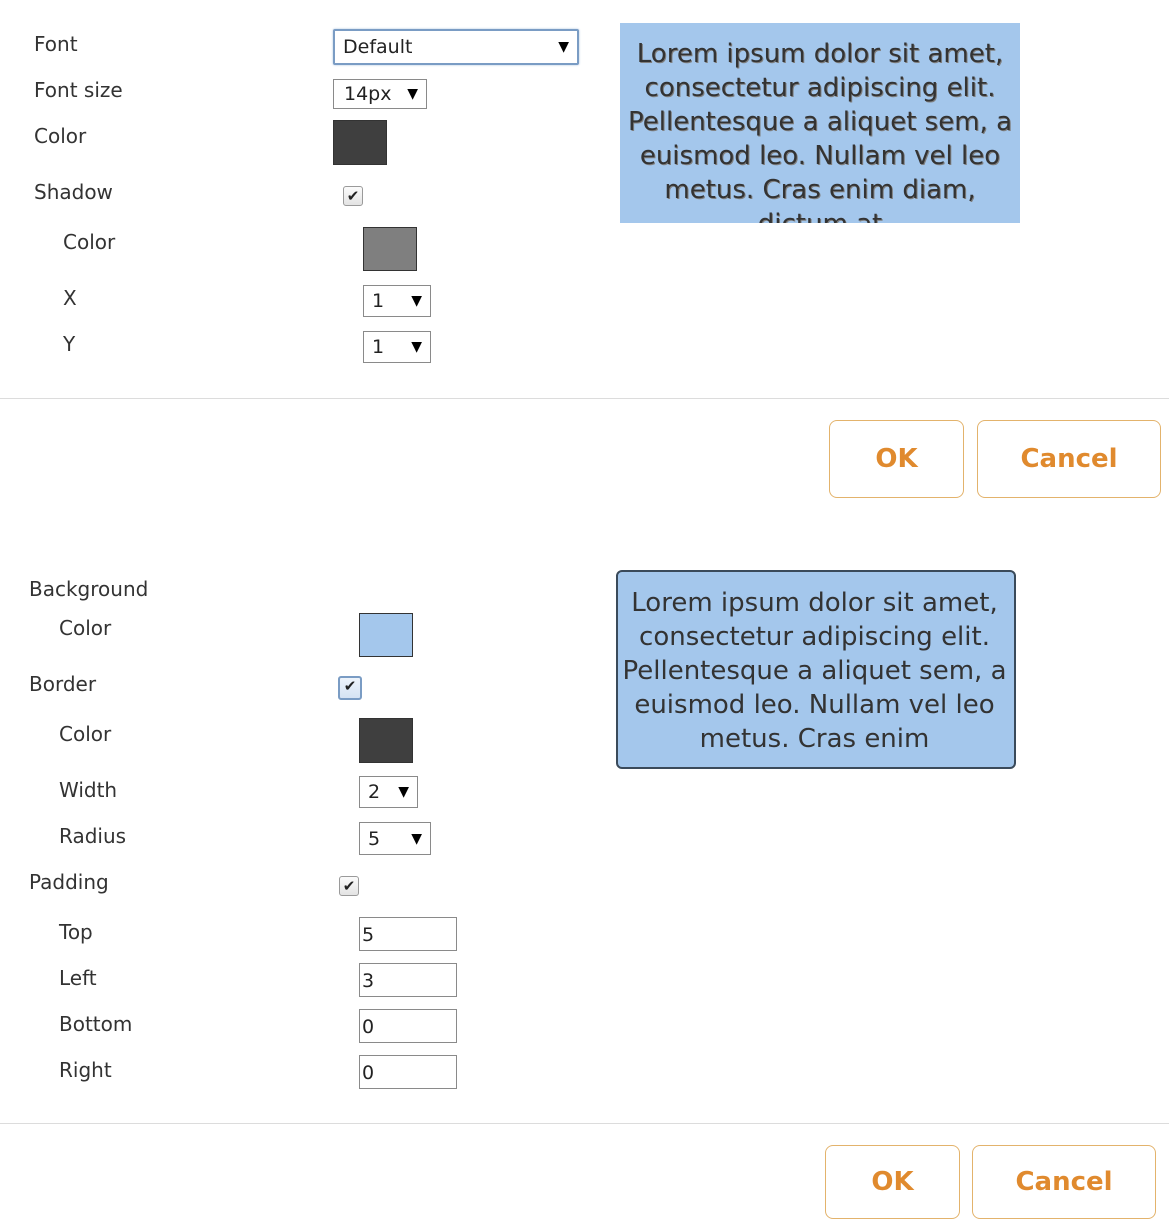  Describe the element at coordinates (408, 1026) in the screenshot. I see `padding-bottom-input: 0` at that location.